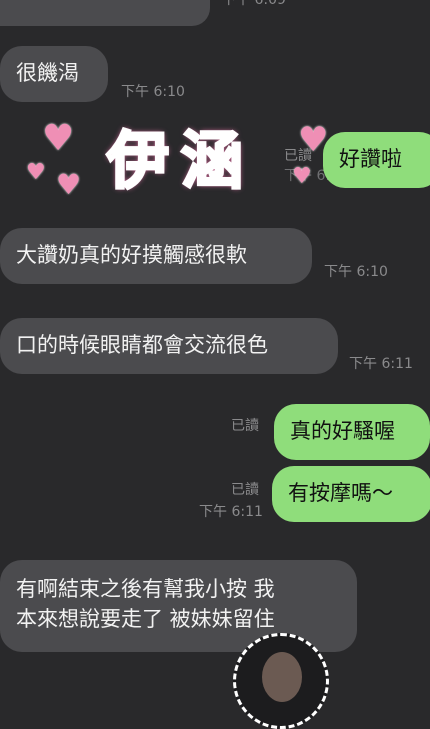  What do you see at coordinates (282, 677) in the screenshot?
I see `avatar-photo` at bounding box center [282, 677].